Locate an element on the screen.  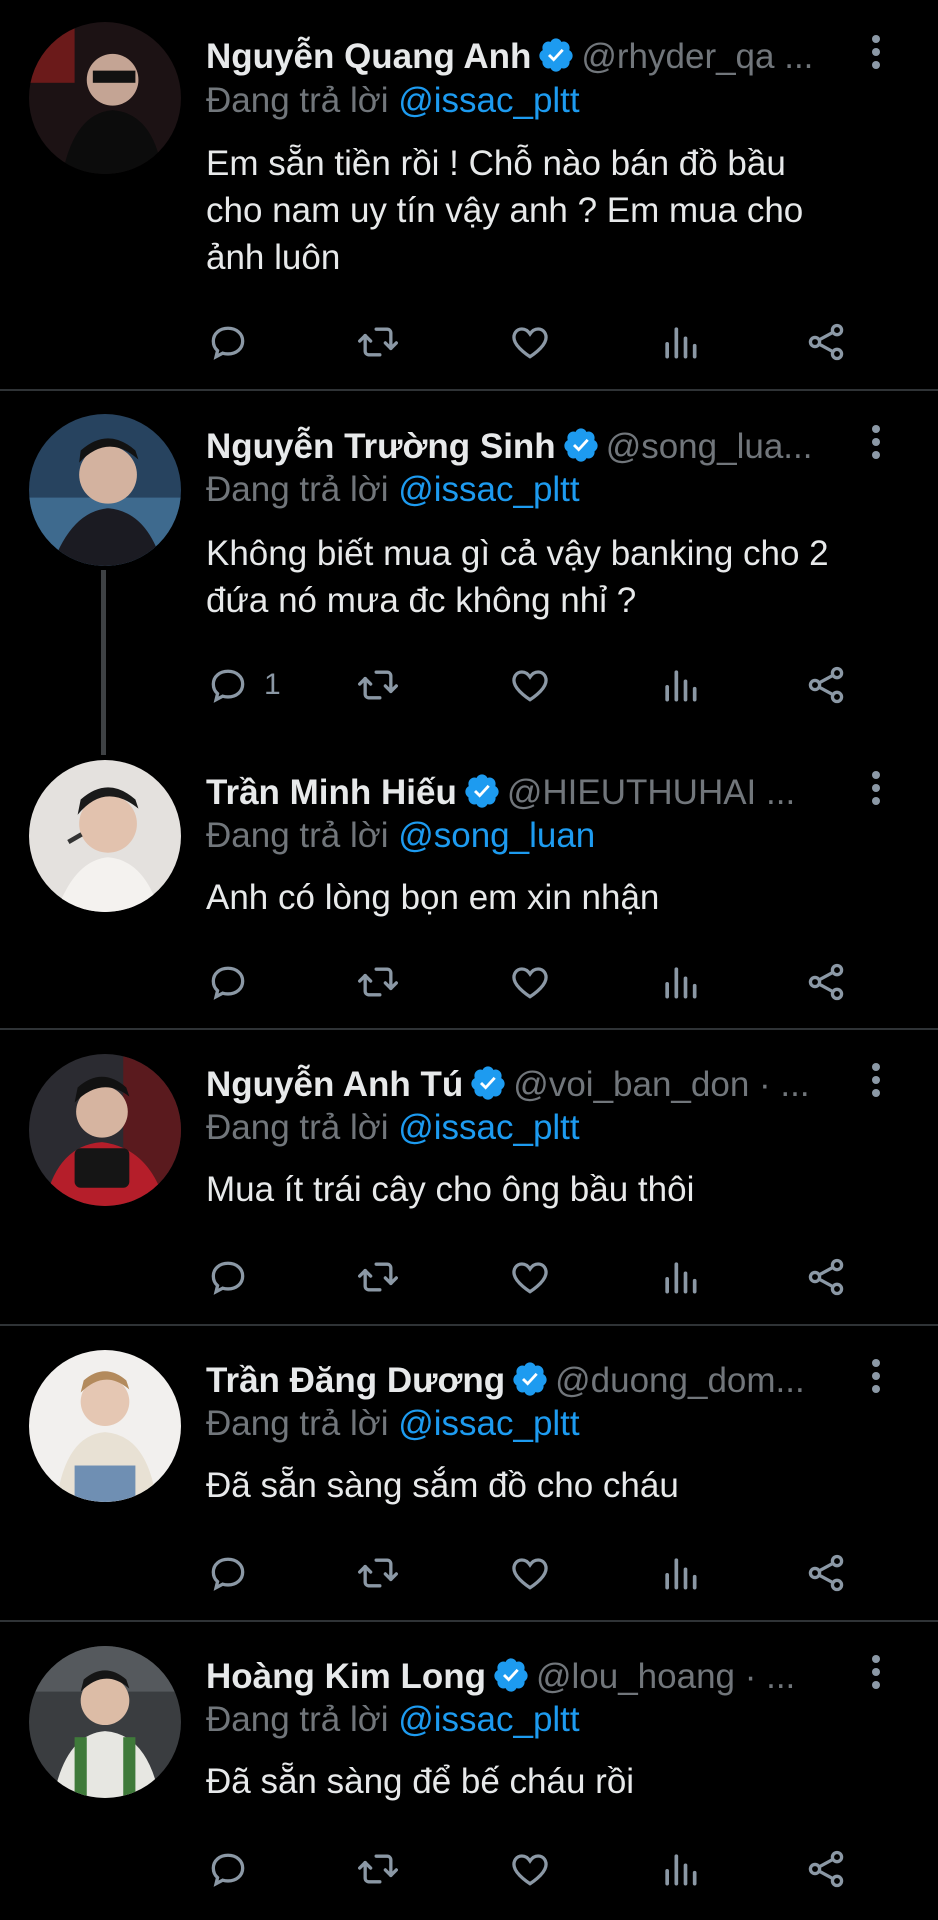
replying-to: Đang trả lời @song_luan is located at coordinates (400, 836).